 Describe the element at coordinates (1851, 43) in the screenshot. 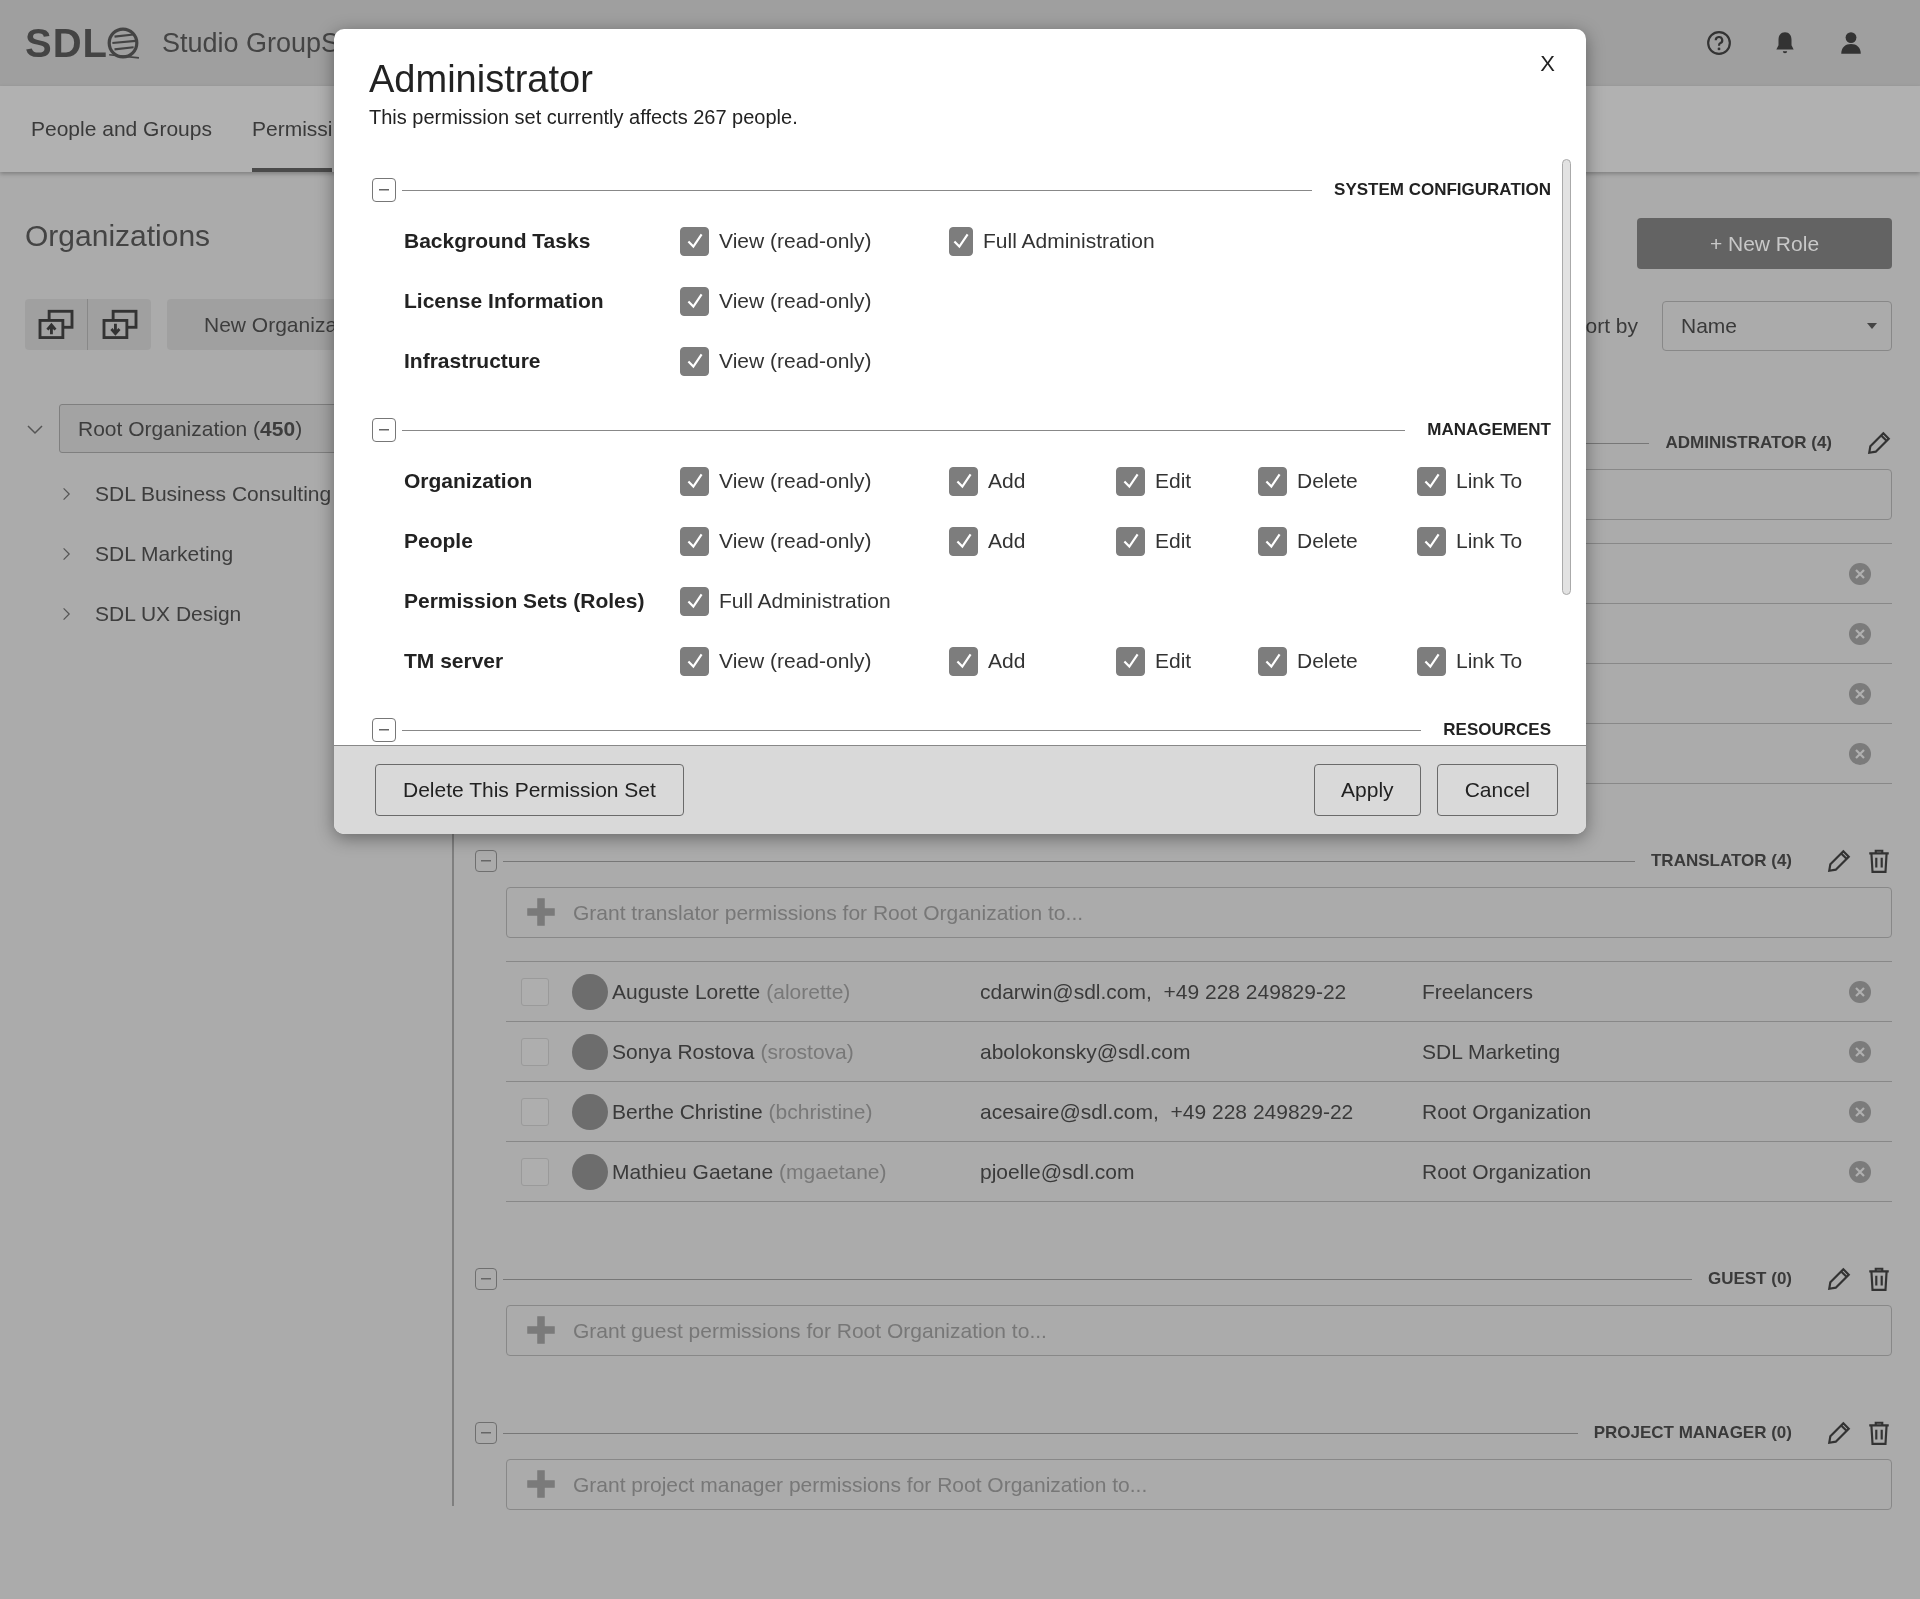

I see `user-icon` at that location.